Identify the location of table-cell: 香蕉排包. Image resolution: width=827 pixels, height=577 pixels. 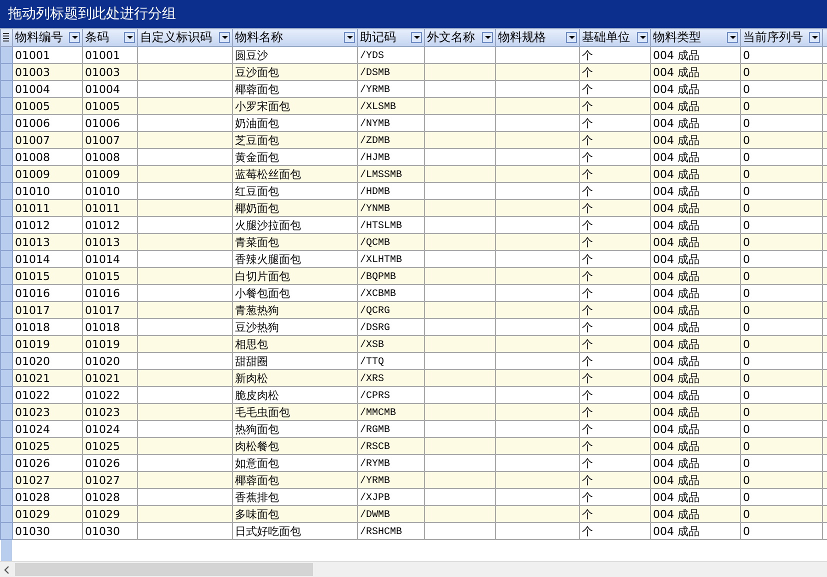
(257, 497).